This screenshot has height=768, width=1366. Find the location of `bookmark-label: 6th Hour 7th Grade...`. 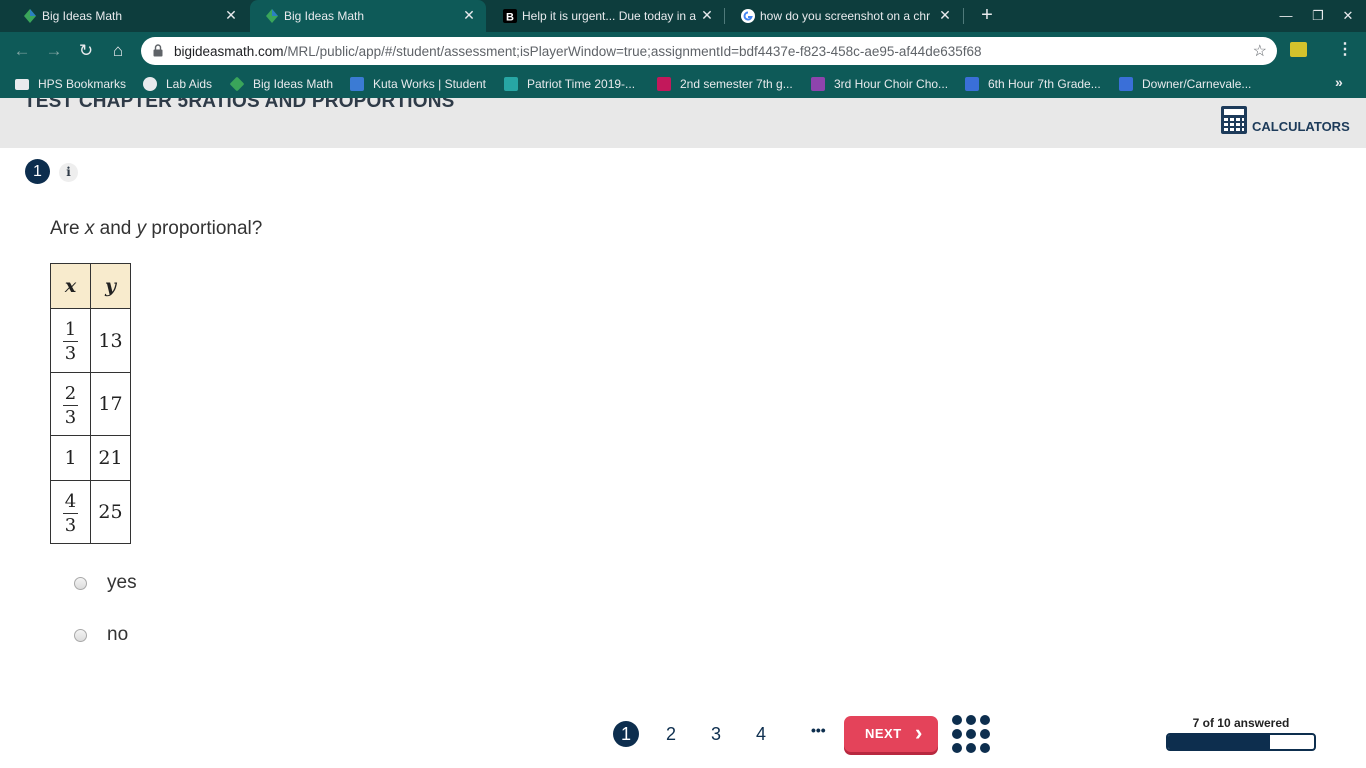

bookmark-label: 6th Hour 7th Grade... is located at coordinates (1044, 84).